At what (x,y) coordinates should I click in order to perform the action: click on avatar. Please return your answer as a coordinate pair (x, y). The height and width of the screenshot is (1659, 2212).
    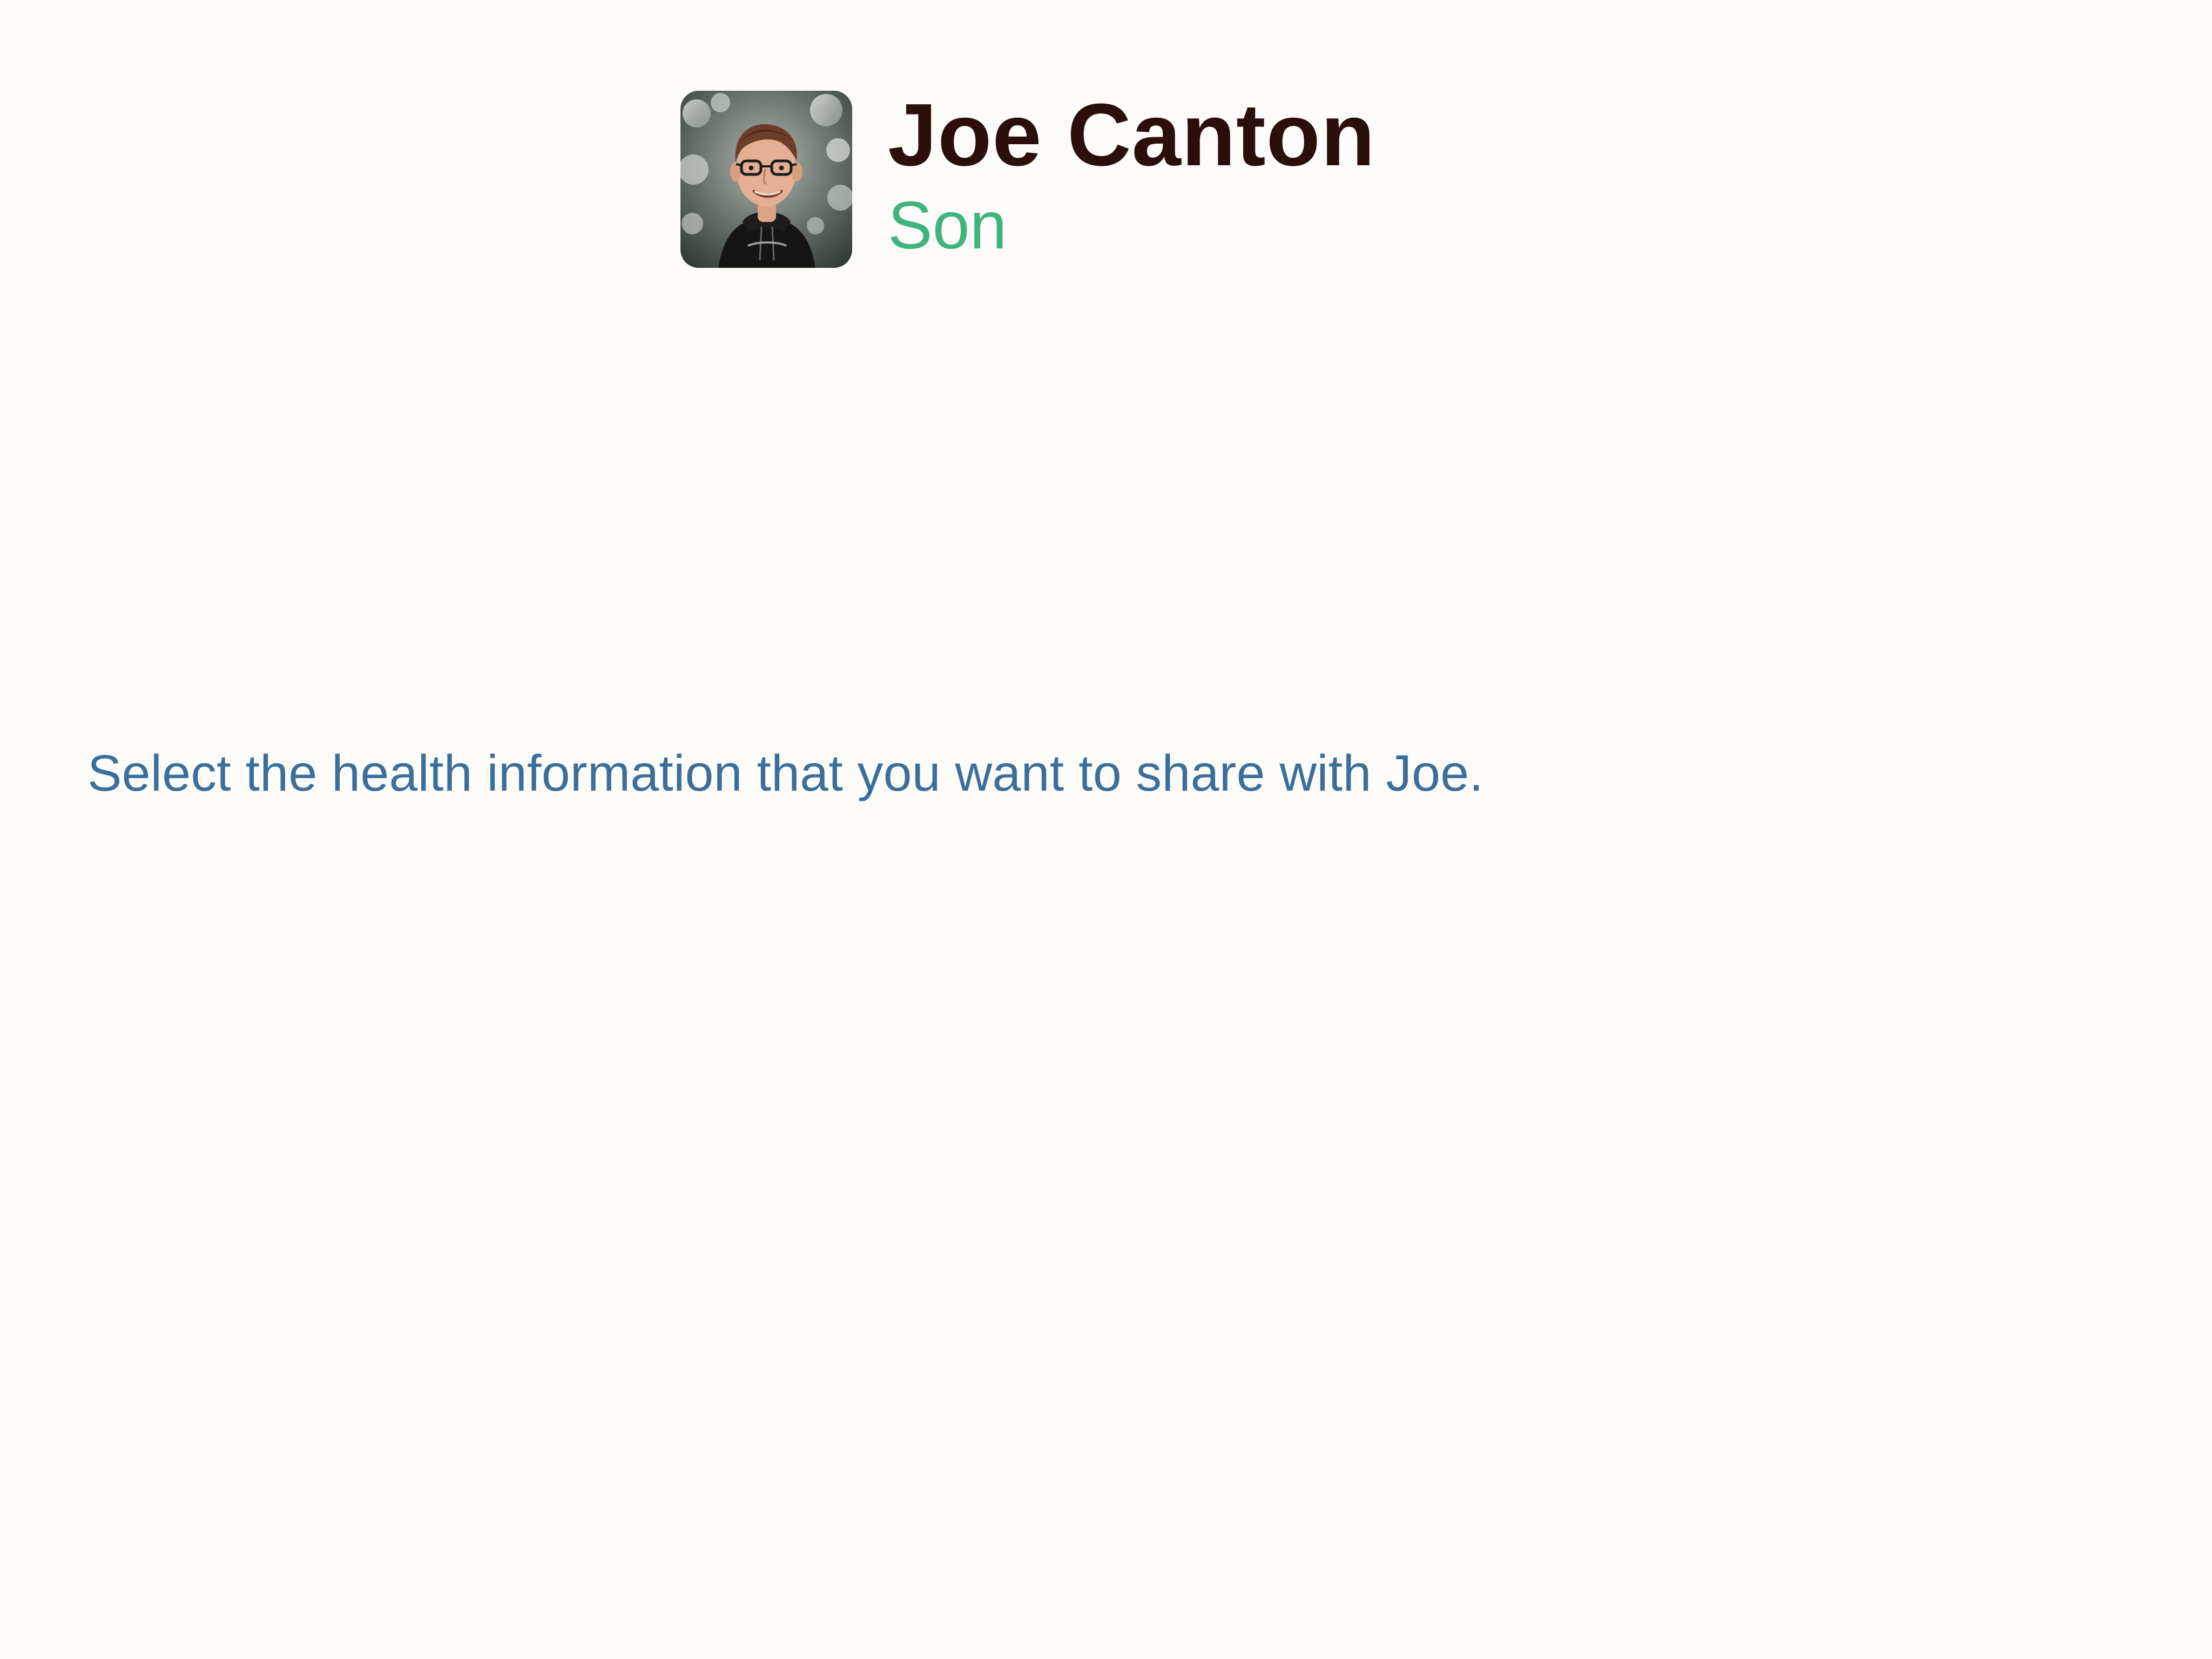
    Looking at the image, I should click on (766, 179).